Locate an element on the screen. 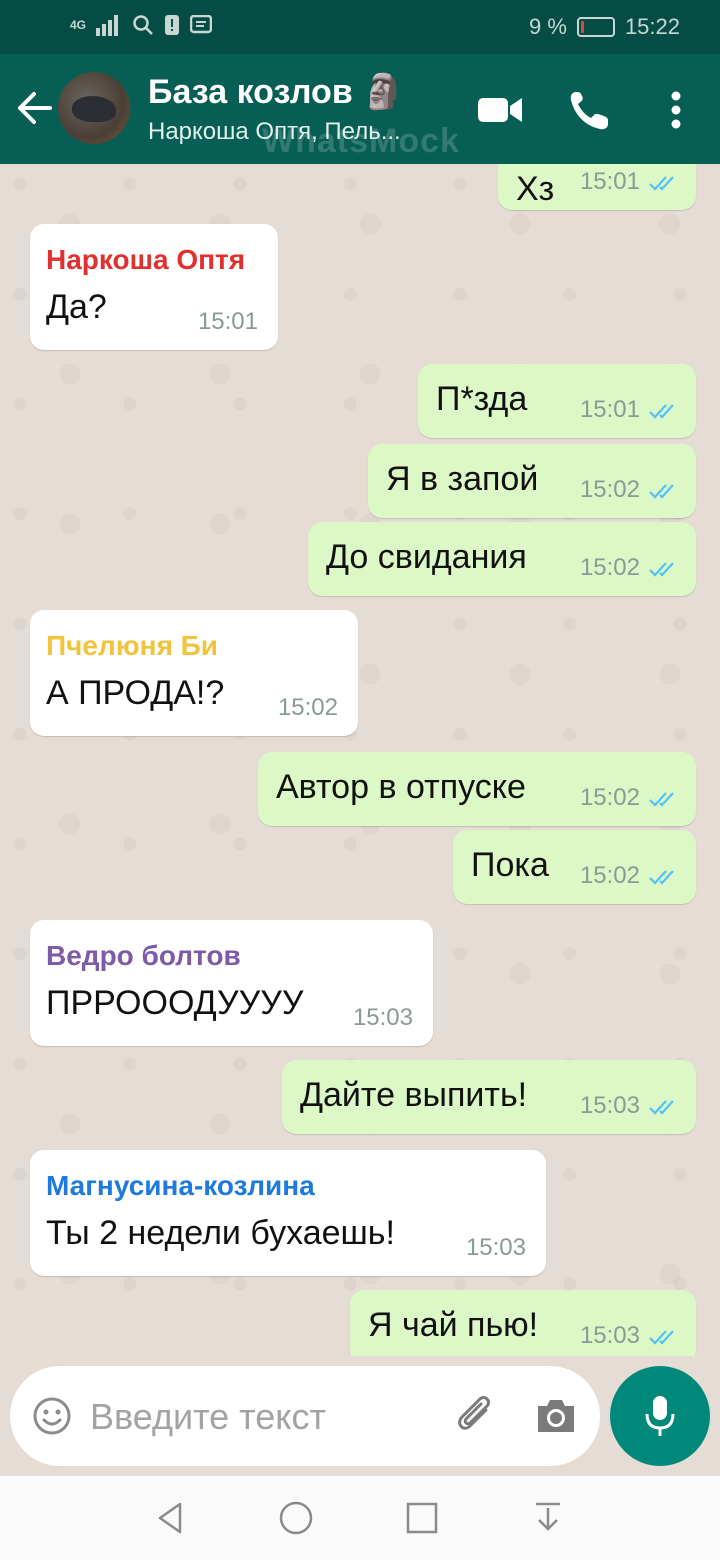 This screenshot has height=1560, width=720. message-text: Пока is located at coordinates (510, 865).